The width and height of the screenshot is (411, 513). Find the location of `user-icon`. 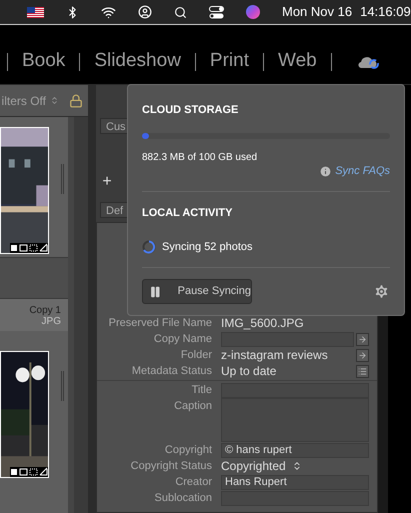

user-icon is located at coordinates (145, 12).